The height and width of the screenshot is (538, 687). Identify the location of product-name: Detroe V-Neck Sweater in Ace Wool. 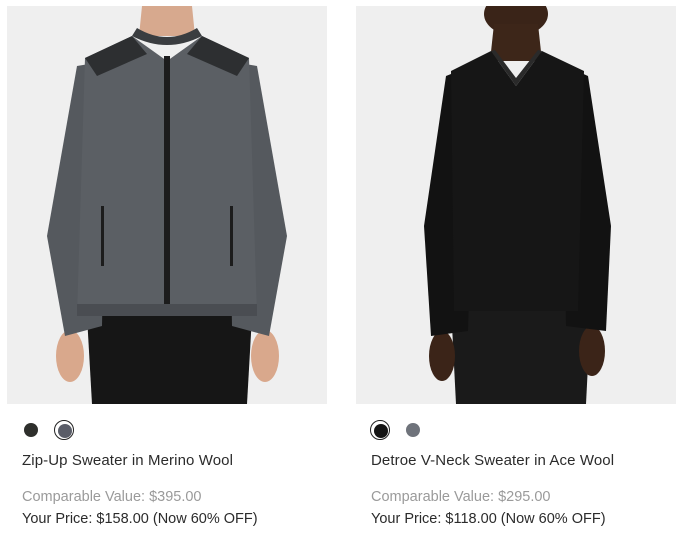
(492, 460).